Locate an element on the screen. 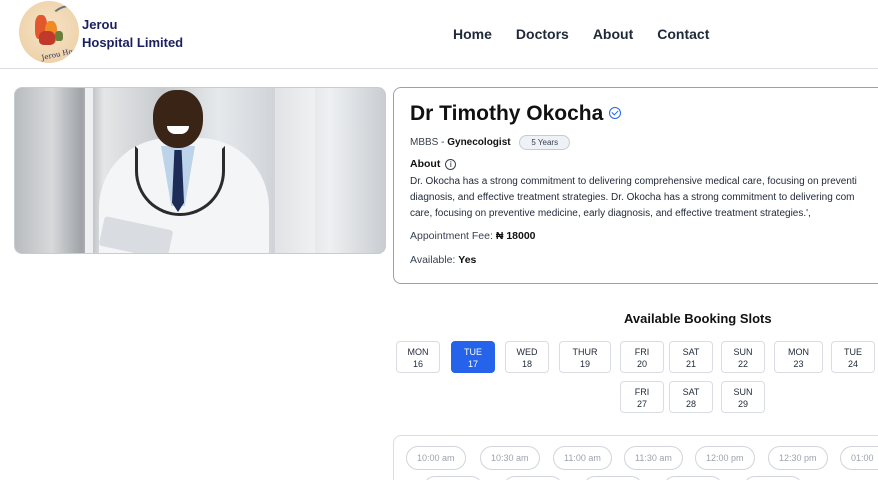 This screenshot has height=480, width=878. day-slot: FRI 27 is located at coordinates (642, 397).